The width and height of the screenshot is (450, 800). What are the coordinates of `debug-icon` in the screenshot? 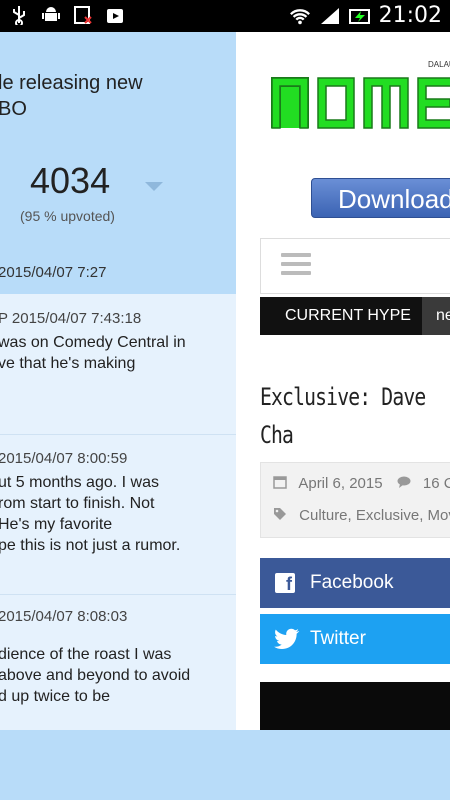 It's located at (83, 15).